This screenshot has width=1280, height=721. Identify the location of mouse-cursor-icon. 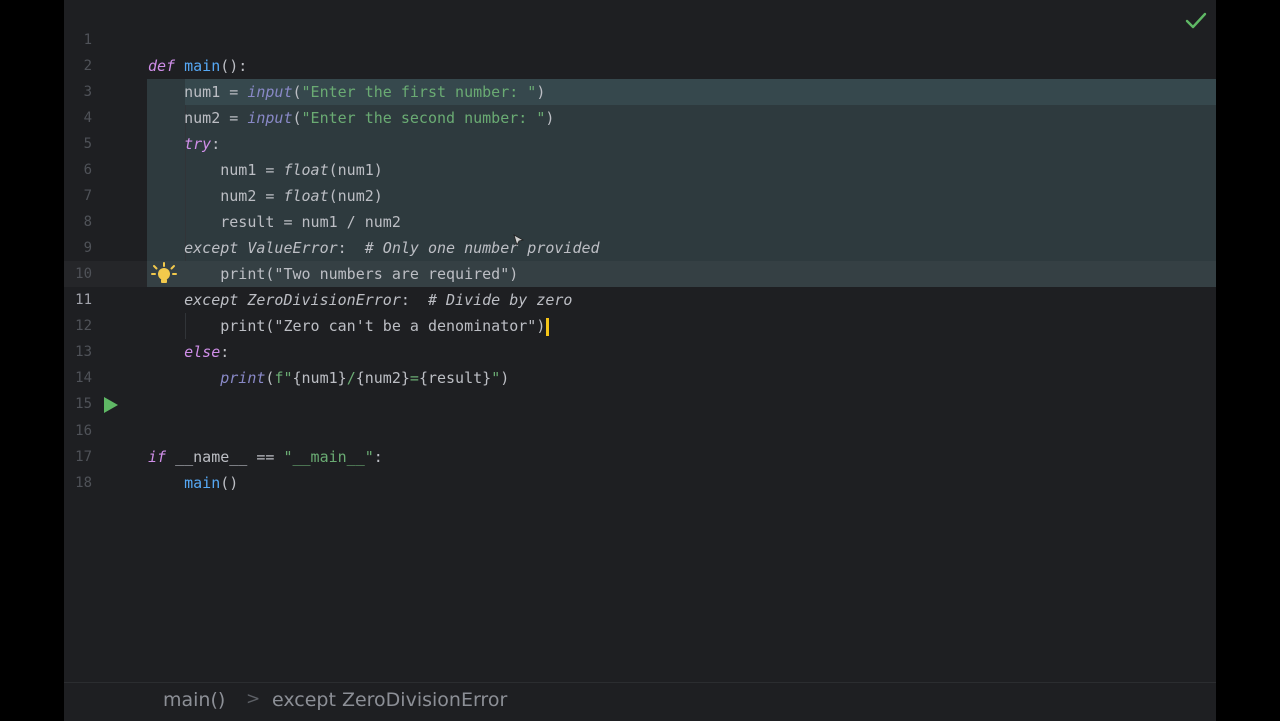
(519, 239).